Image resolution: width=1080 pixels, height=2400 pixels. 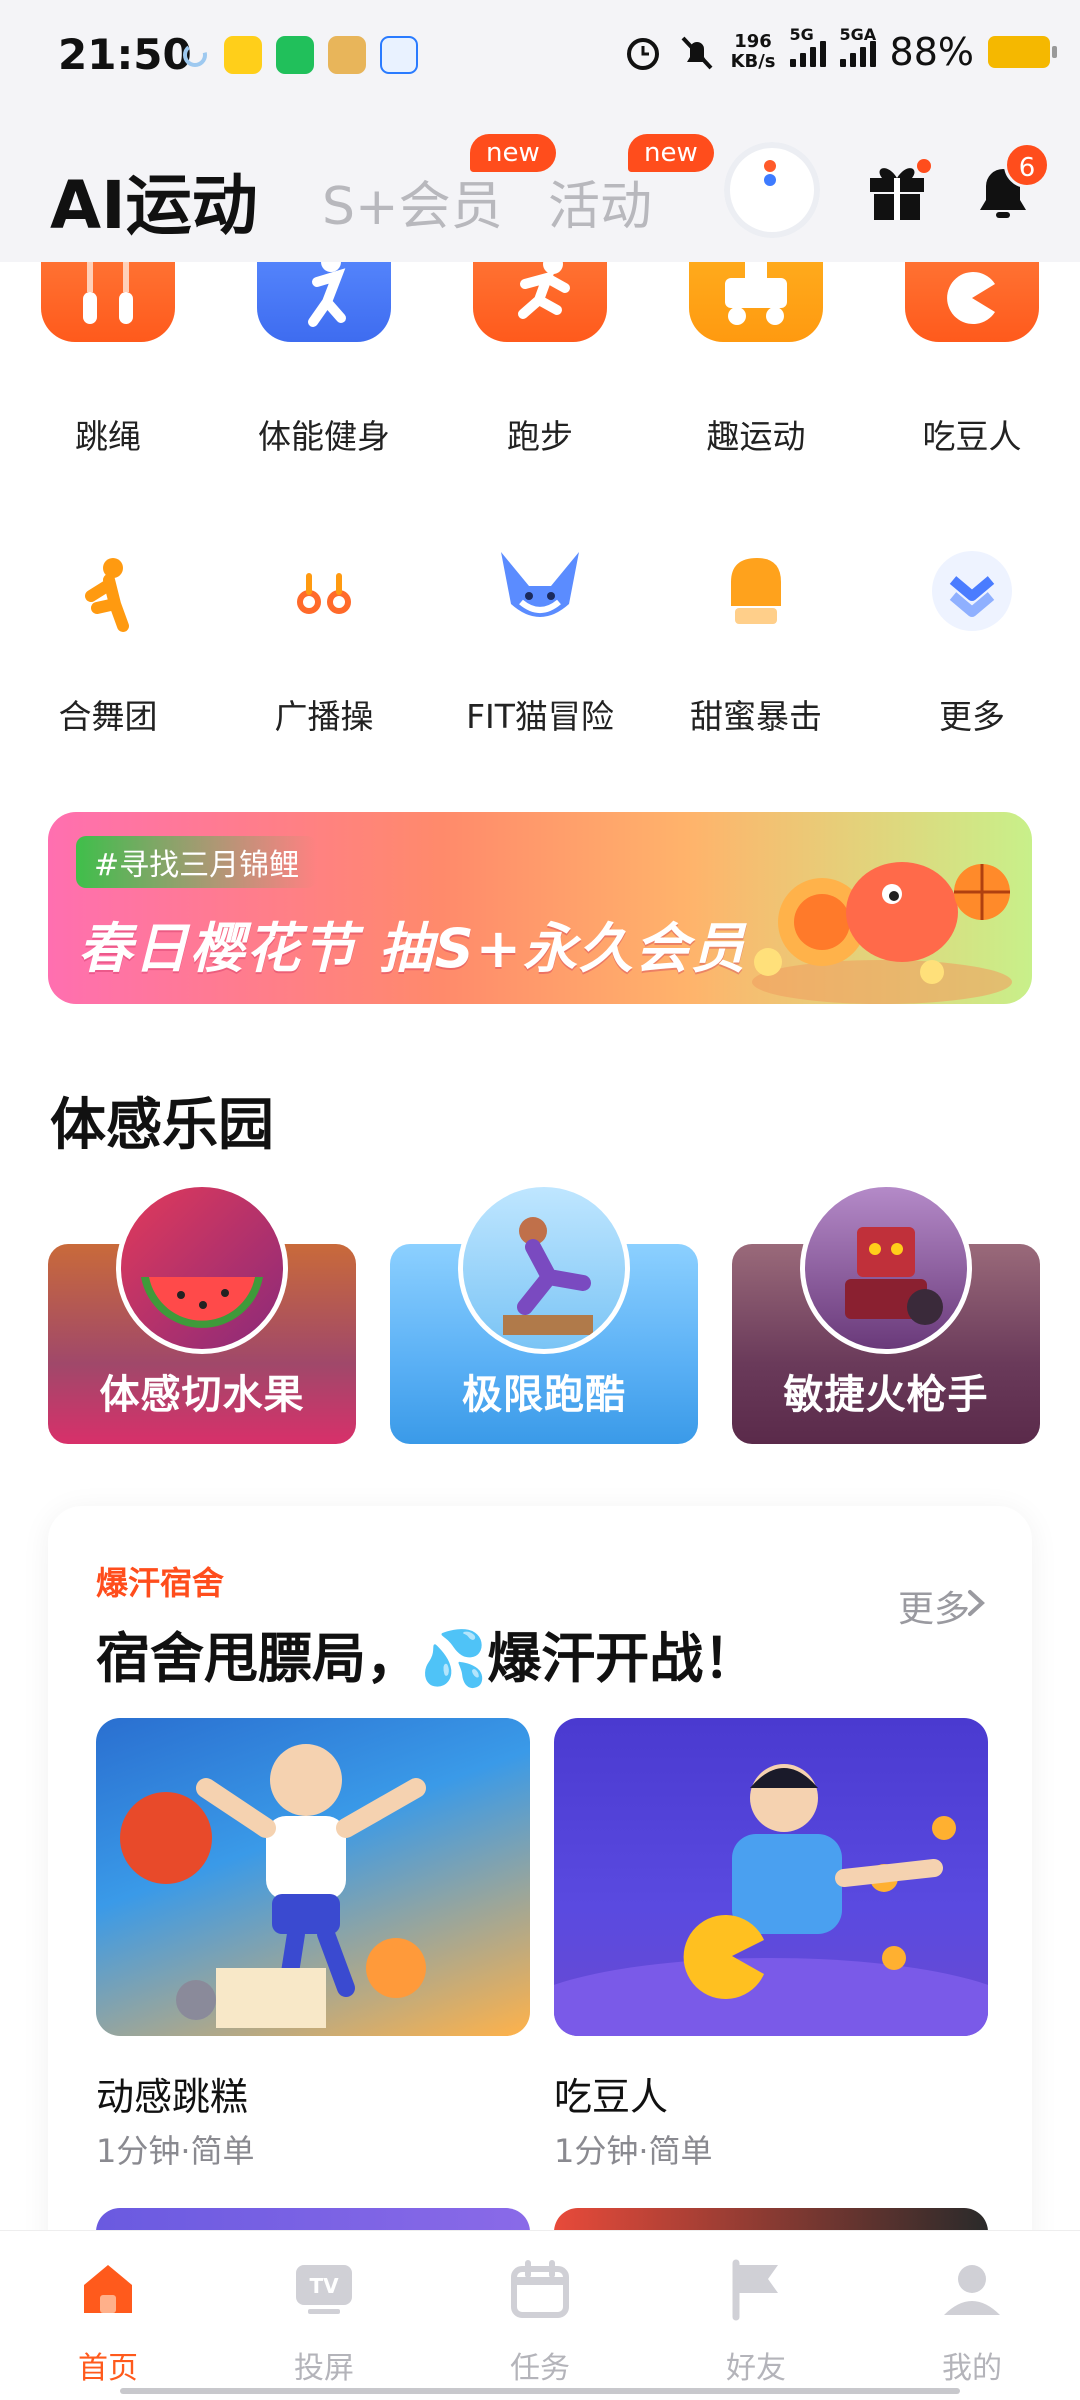 What do you see at coordinates (972, 436) in the screenshot?
I see `sport-item-label: 吃豆人` at bounding box center [972, 436].